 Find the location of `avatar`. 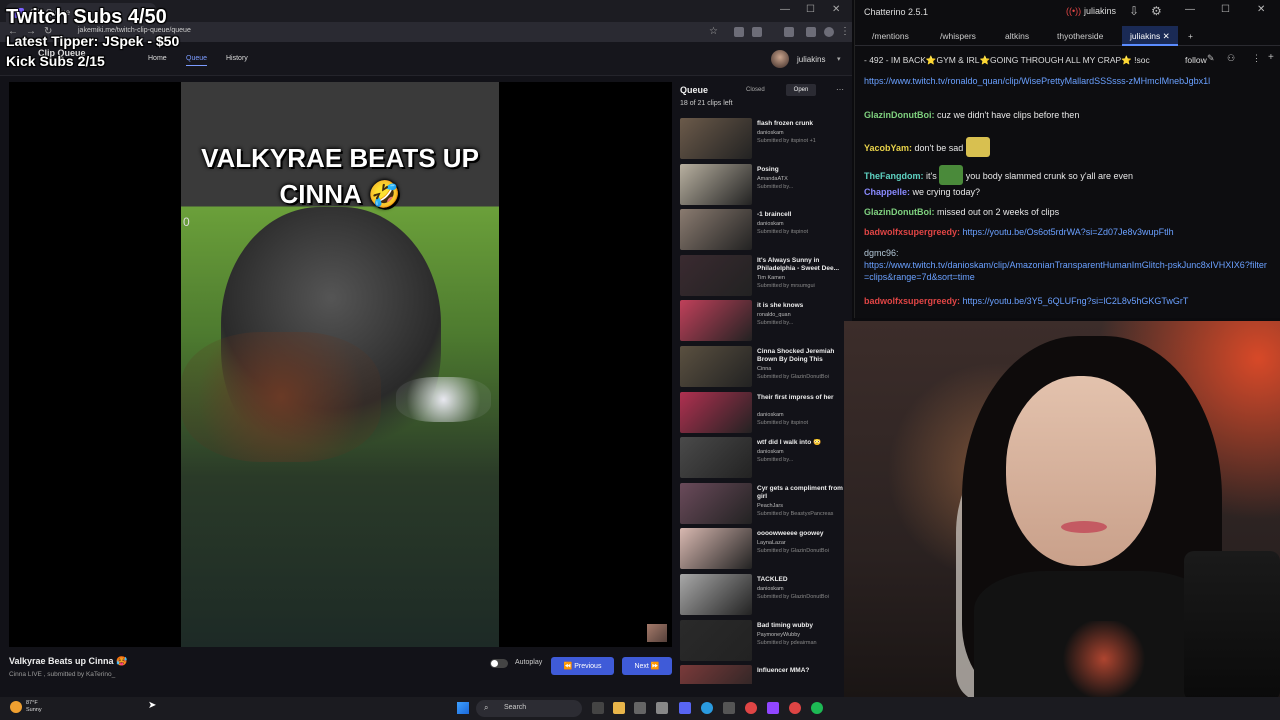

avatar is located at coordinates (780, 59).